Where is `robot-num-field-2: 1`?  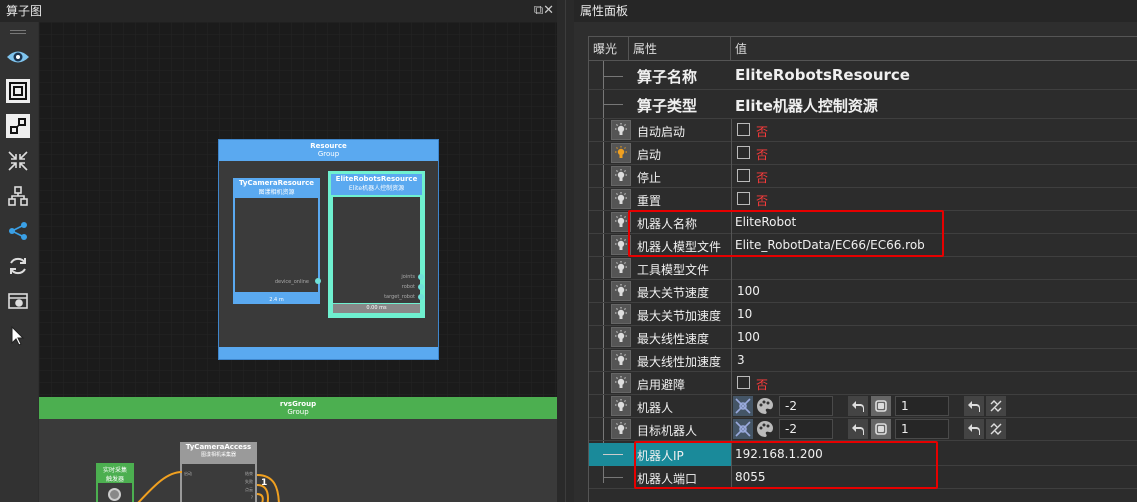 robot-num-field-2: 1 is located at coordinates (922, 406).